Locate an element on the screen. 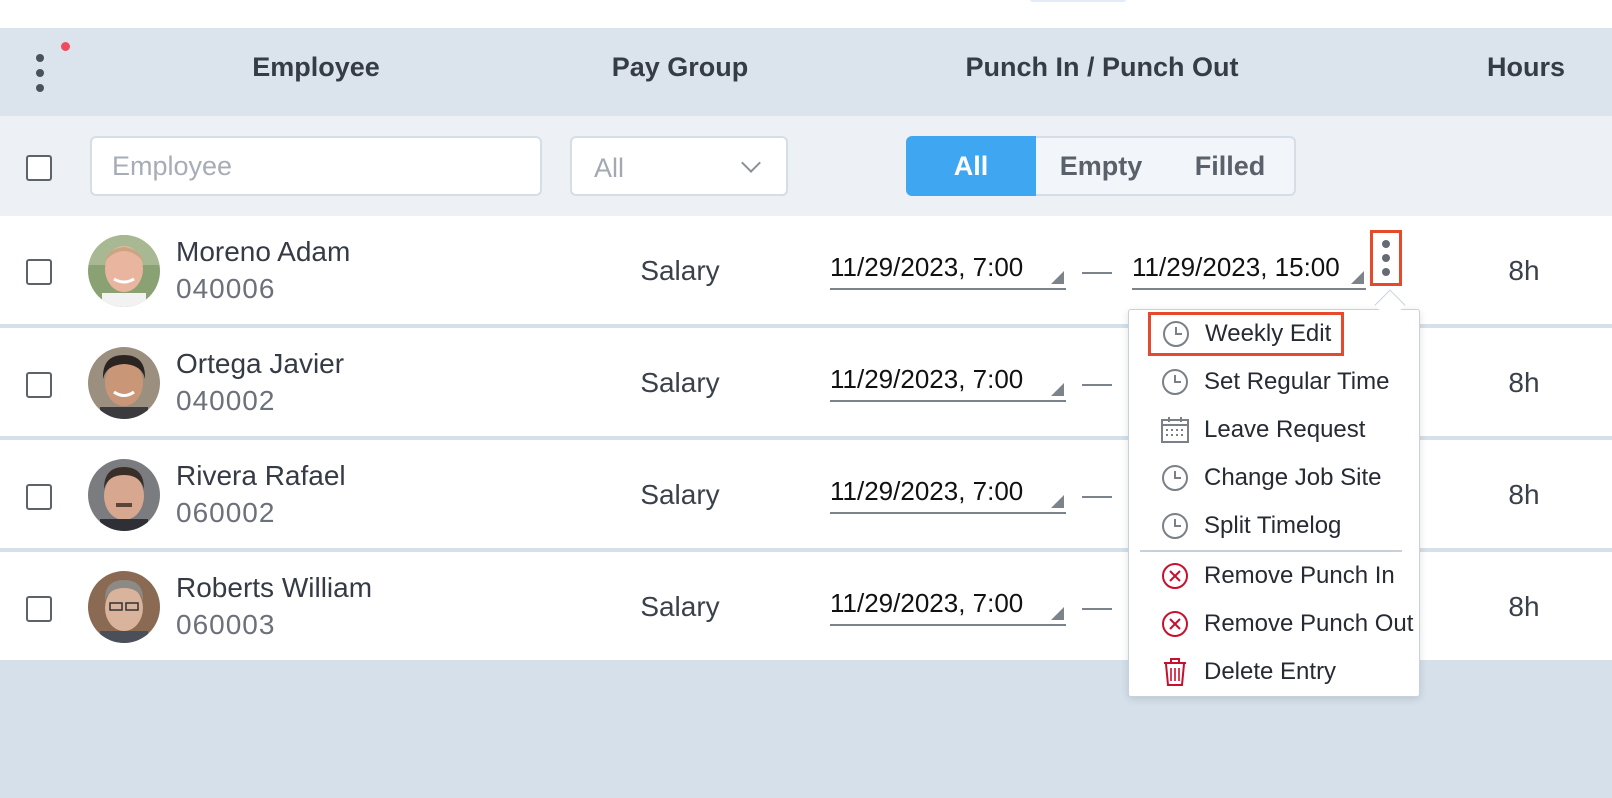 The height and width of the screenshot is (798, 1612). menu-item-weekly-edit: Weekly Edit is located at coordinates (1246, 334).